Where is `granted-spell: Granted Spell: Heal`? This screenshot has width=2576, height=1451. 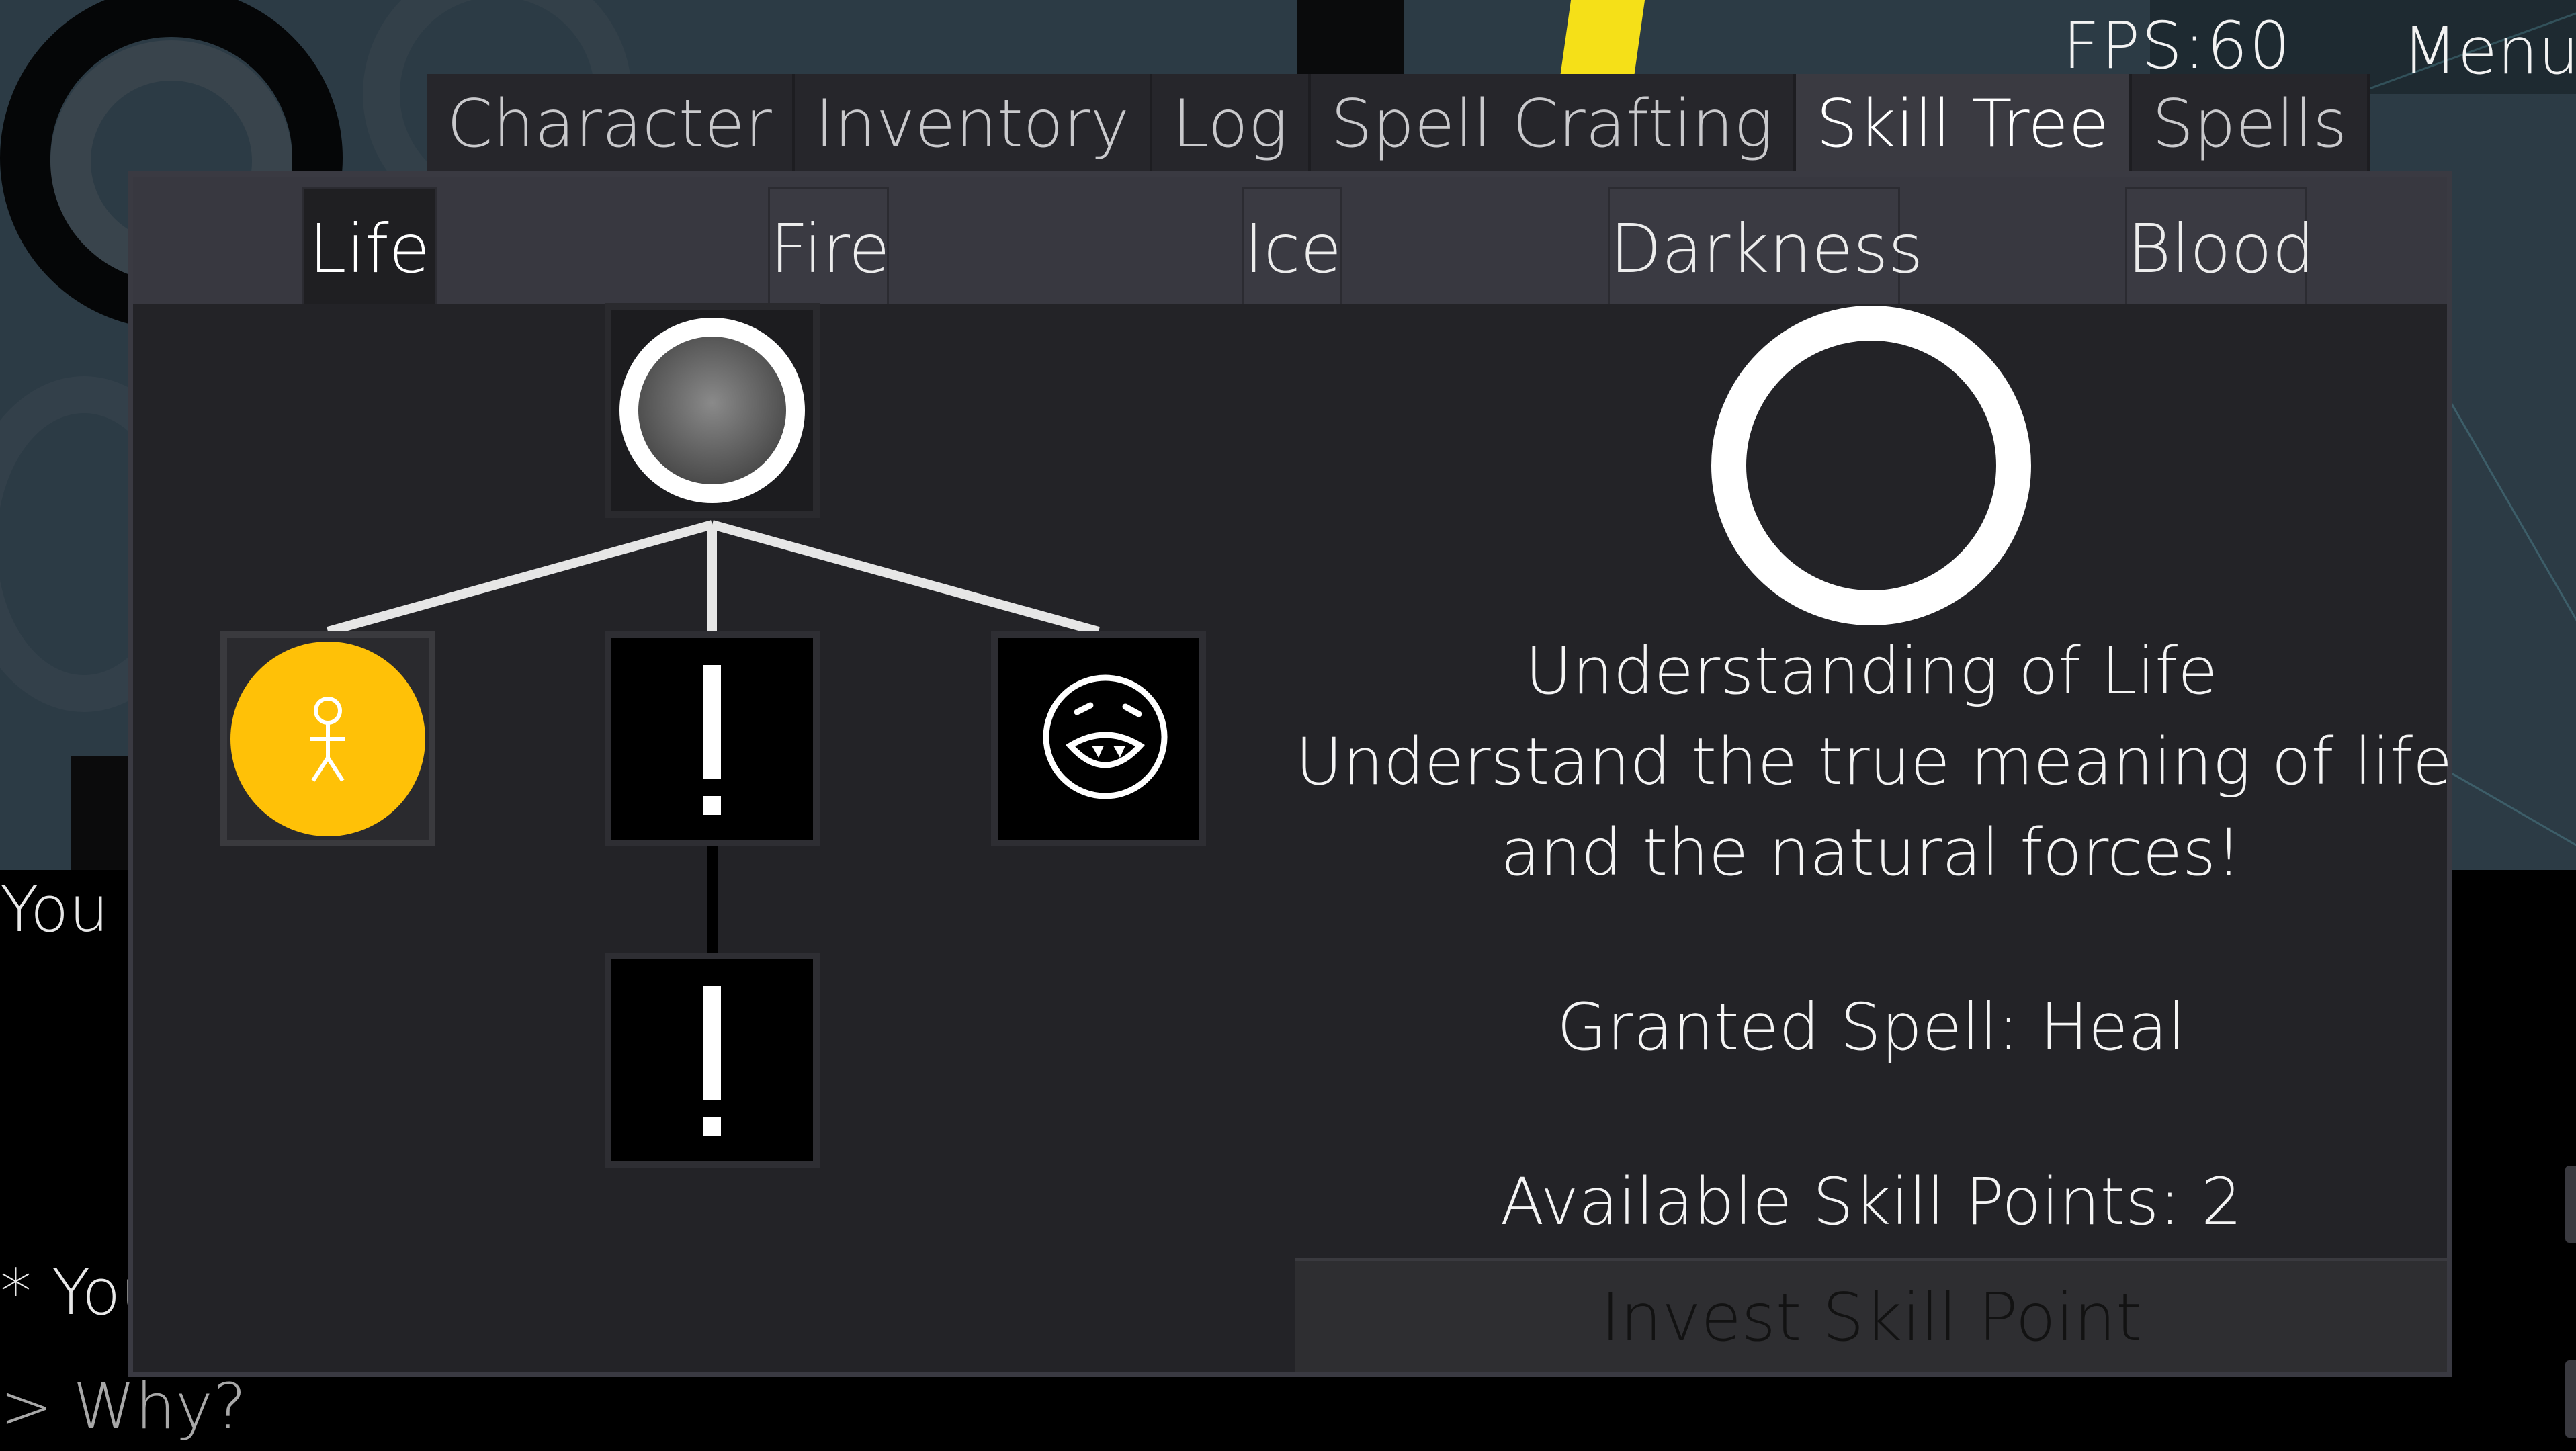 granted-spell: Granted Spell: Heal is located at coordinates (1871, 1027).